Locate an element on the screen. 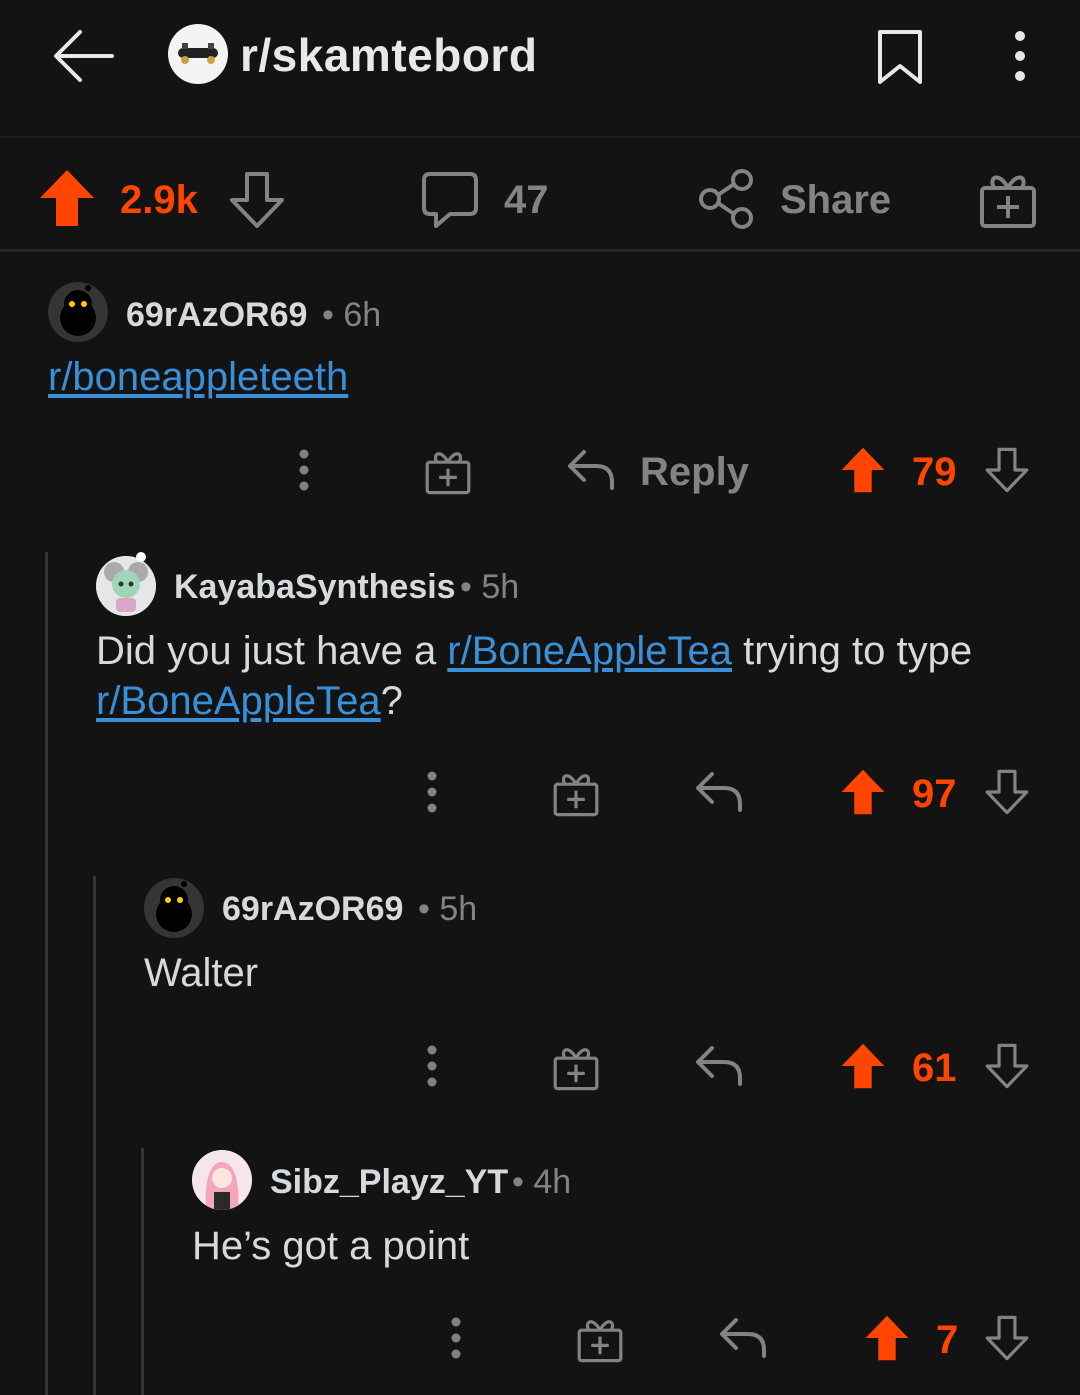 Image resolution: width=1080 pixels, height=1395 pixels. bookmark-icon is located at coordinates (900, 57).